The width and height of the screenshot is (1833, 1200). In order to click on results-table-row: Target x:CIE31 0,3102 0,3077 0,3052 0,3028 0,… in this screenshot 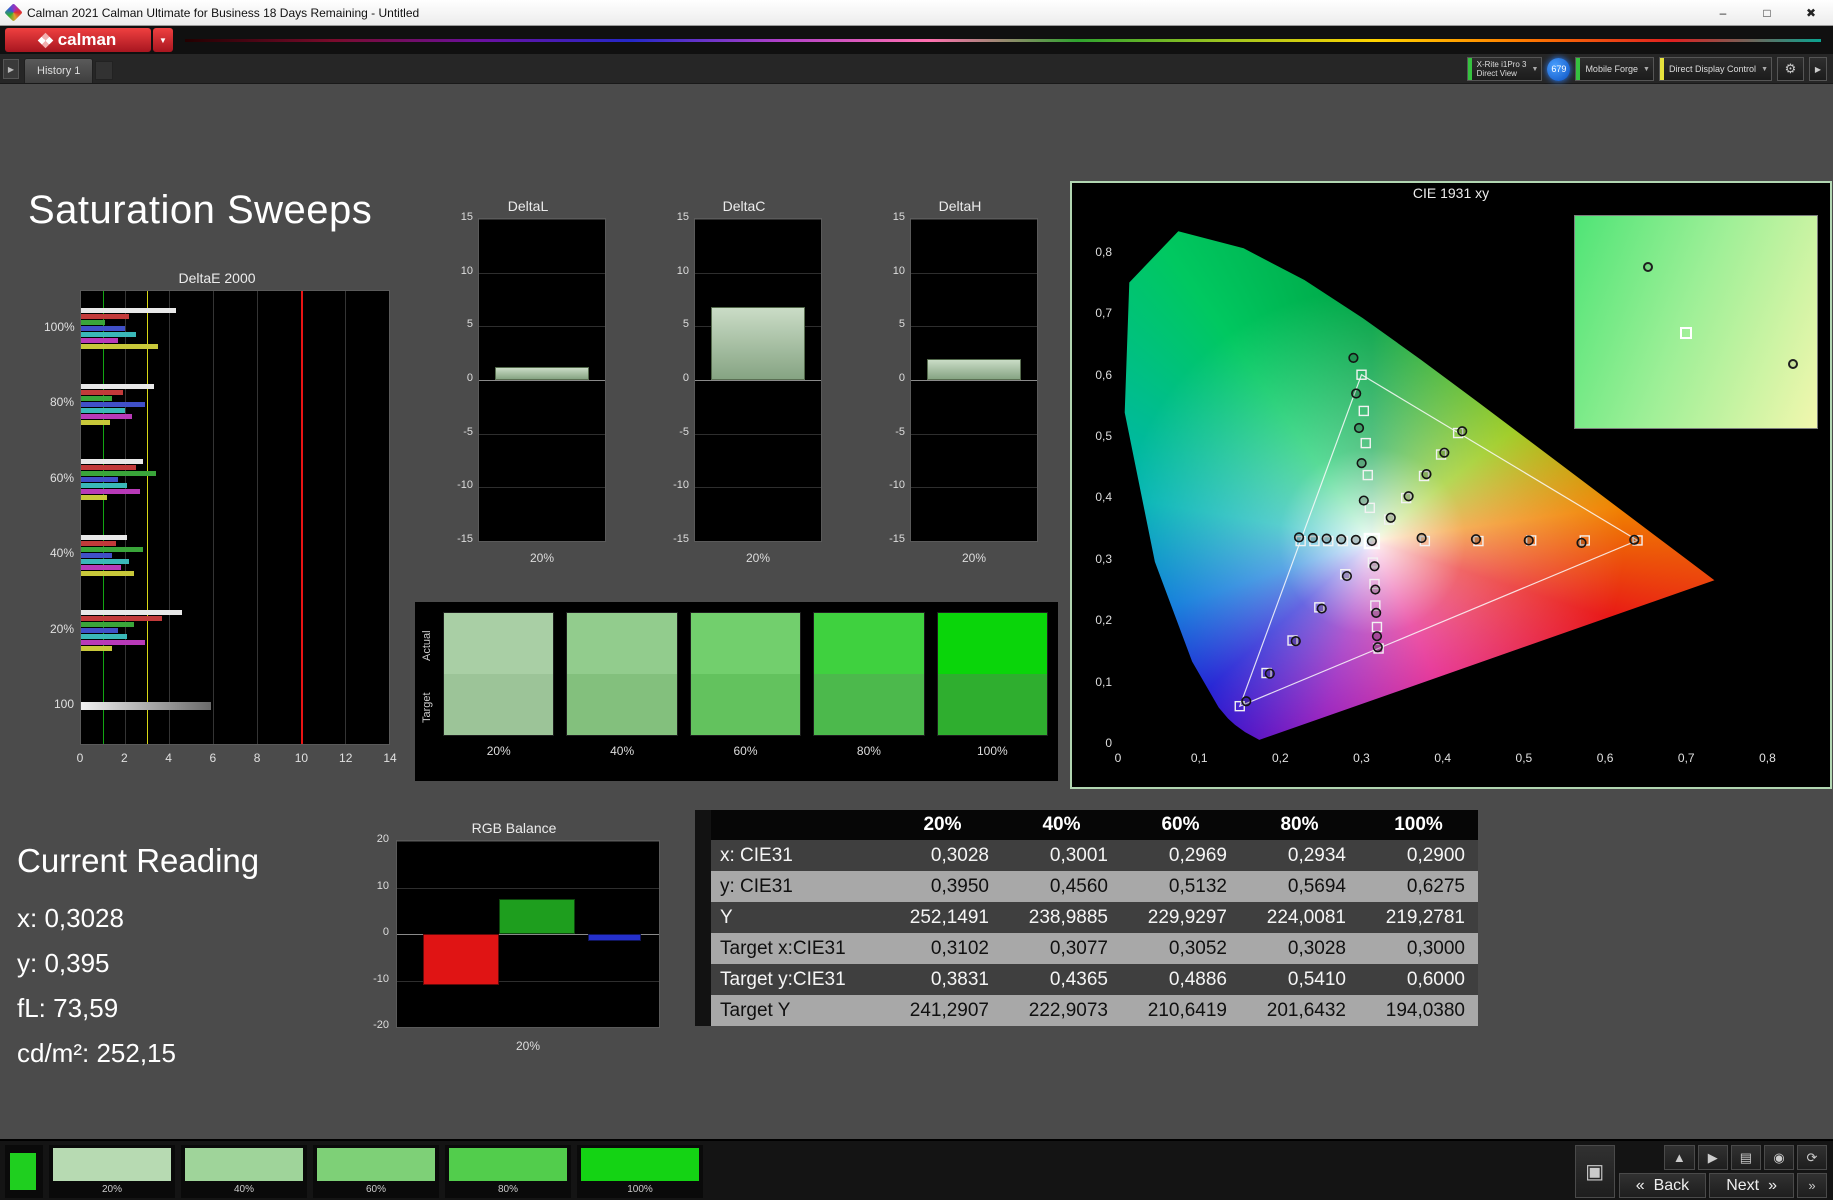, I will do `click(1086, 948)`.